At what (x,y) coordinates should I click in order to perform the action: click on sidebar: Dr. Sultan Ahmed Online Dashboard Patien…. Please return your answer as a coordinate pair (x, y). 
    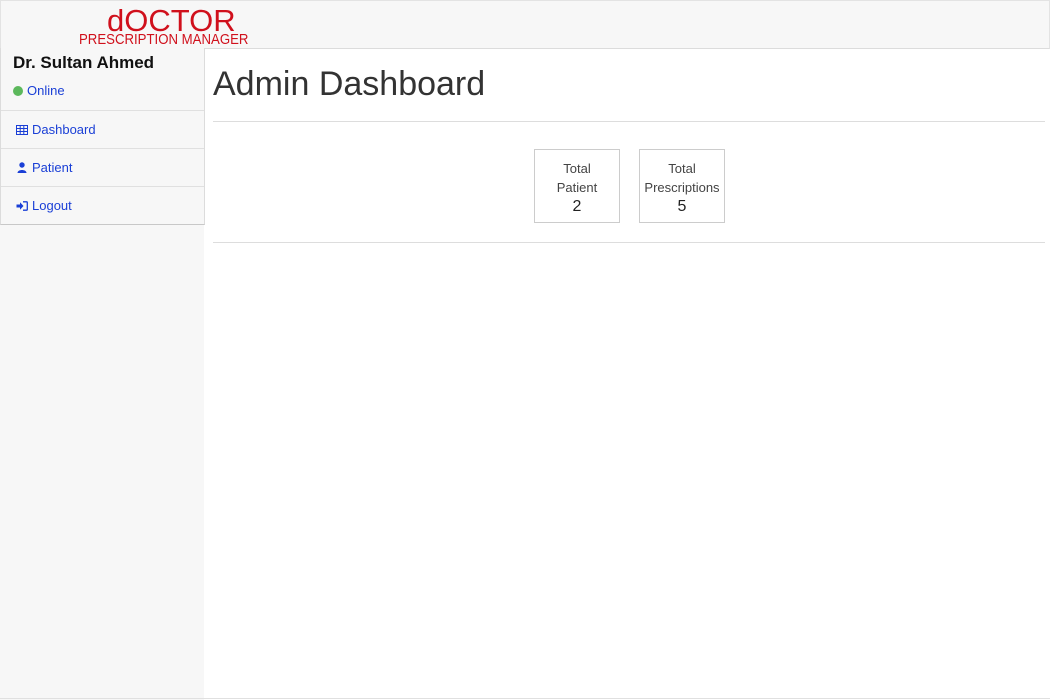
    Looking at the image, I should click on (102, 136).